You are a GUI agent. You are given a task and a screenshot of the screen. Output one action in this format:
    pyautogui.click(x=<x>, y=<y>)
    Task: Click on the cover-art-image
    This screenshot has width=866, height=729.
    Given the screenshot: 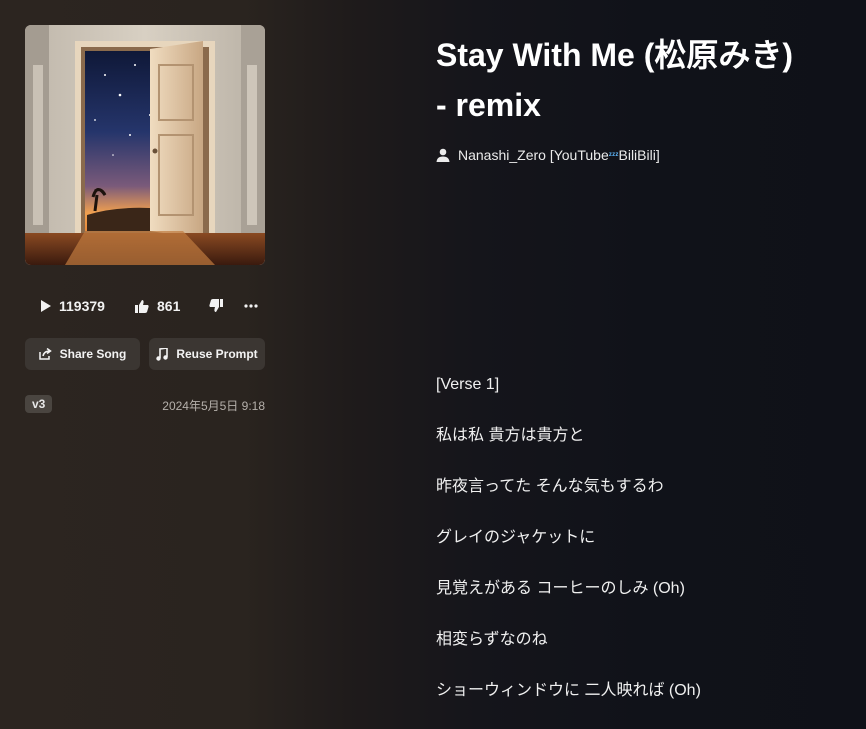 What is the action you would take?
    pyautogui.click(x=145, y=145)
    